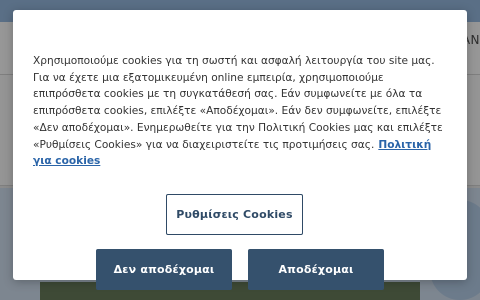 Image resolution: width=480 pixels, height=300 pixels. I want to click on cookie-settings-button: Ρυθμίσεις Cookies, so click(234, 214).